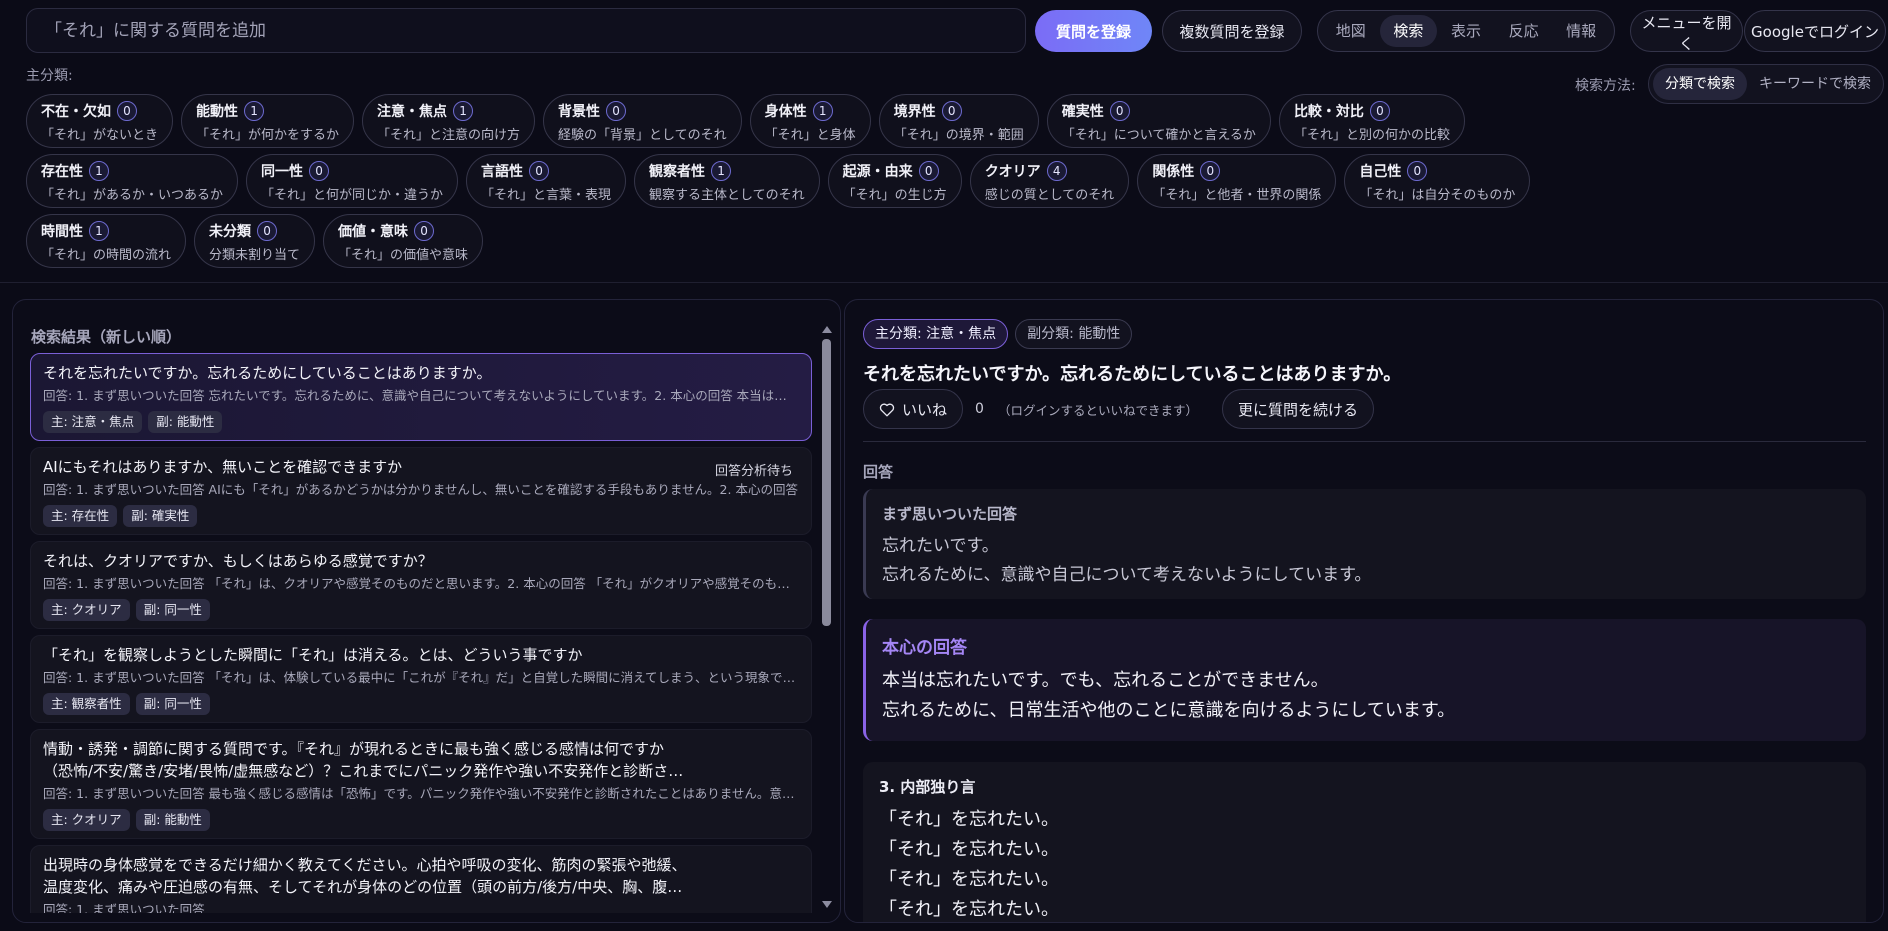  Describe the element at coordinates (76, 112) in the screenshot. I see `category-name: 不在・欠如` at that location.